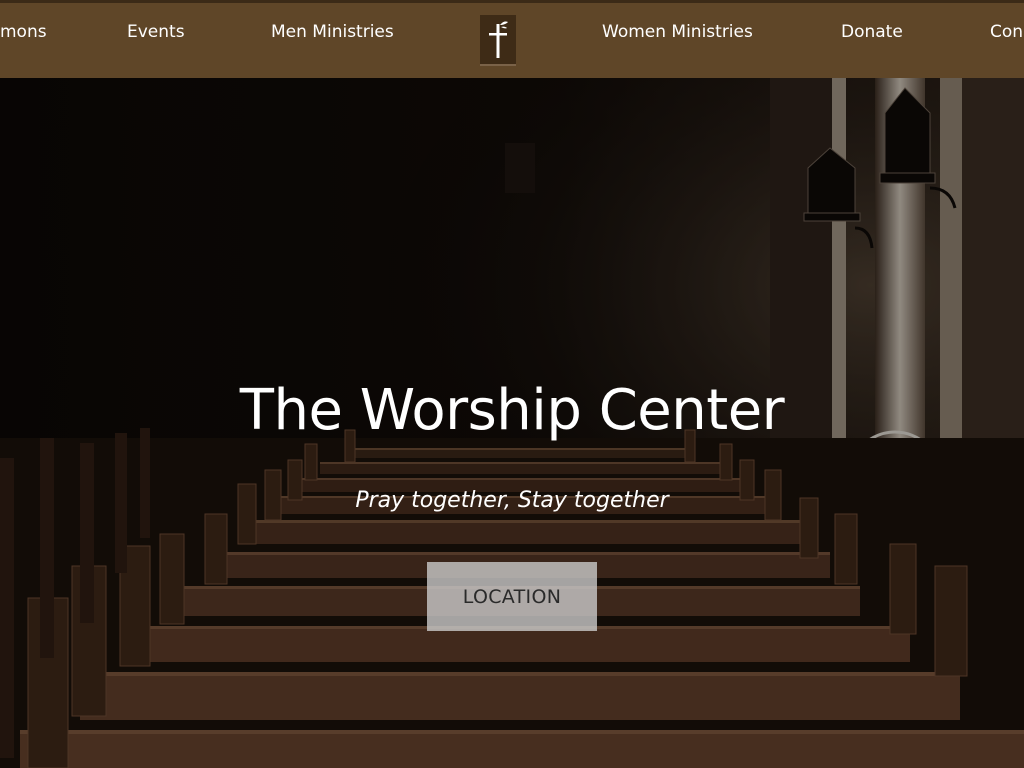 The width and height of the screenshot is (1024, 768). I want to click on nav-link-events: Events, so click(156, 32).